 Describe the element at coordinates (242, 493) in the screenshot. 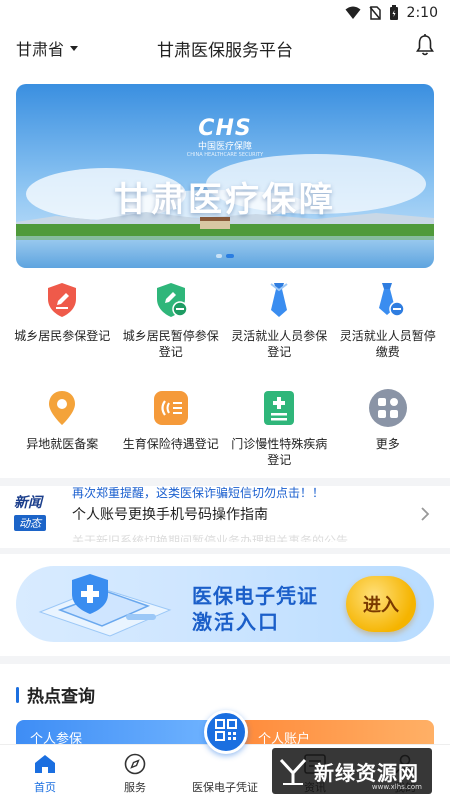

I see `news-item-prev: 再次郑重提醒，这类医保诈骗短信切勿点击！！` at that location.